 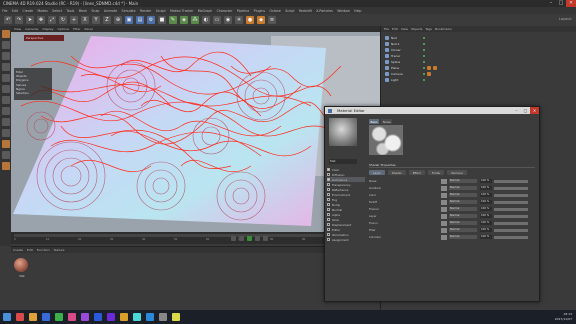 What do you see at coordinates (457, 172) in the screenshot?
I see `remove-button: Remove` at bounding box center [457, 172].